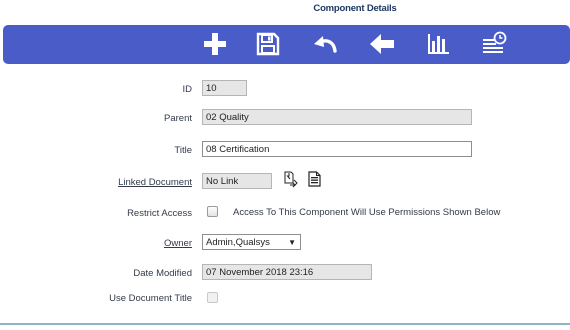 This screenshot has width=570, height=330. Describe the element at coordinates (238, 242) in the screenshot. I see `owner-select-value: Admin,Qualsys` at that location.